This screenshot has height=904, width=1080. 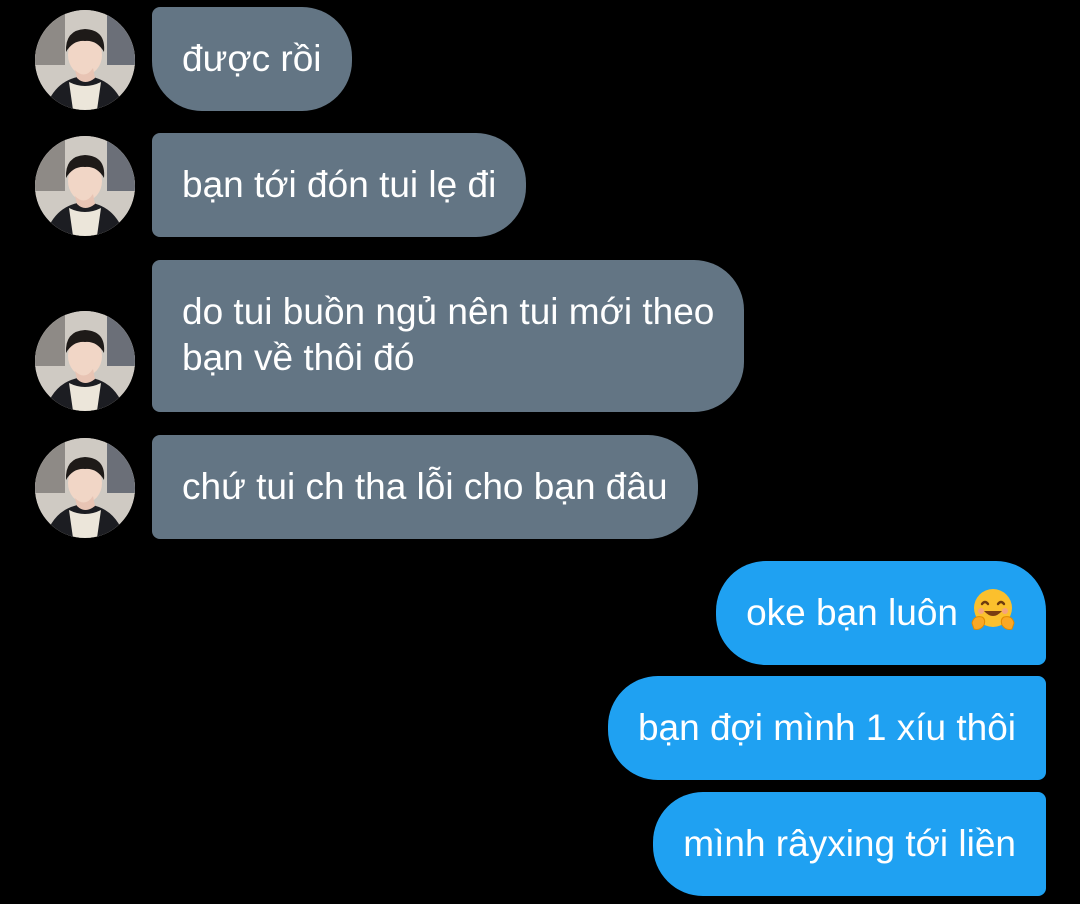 I want to click on message-text: mình râyxing tới liền, so click(x=849, y=843).